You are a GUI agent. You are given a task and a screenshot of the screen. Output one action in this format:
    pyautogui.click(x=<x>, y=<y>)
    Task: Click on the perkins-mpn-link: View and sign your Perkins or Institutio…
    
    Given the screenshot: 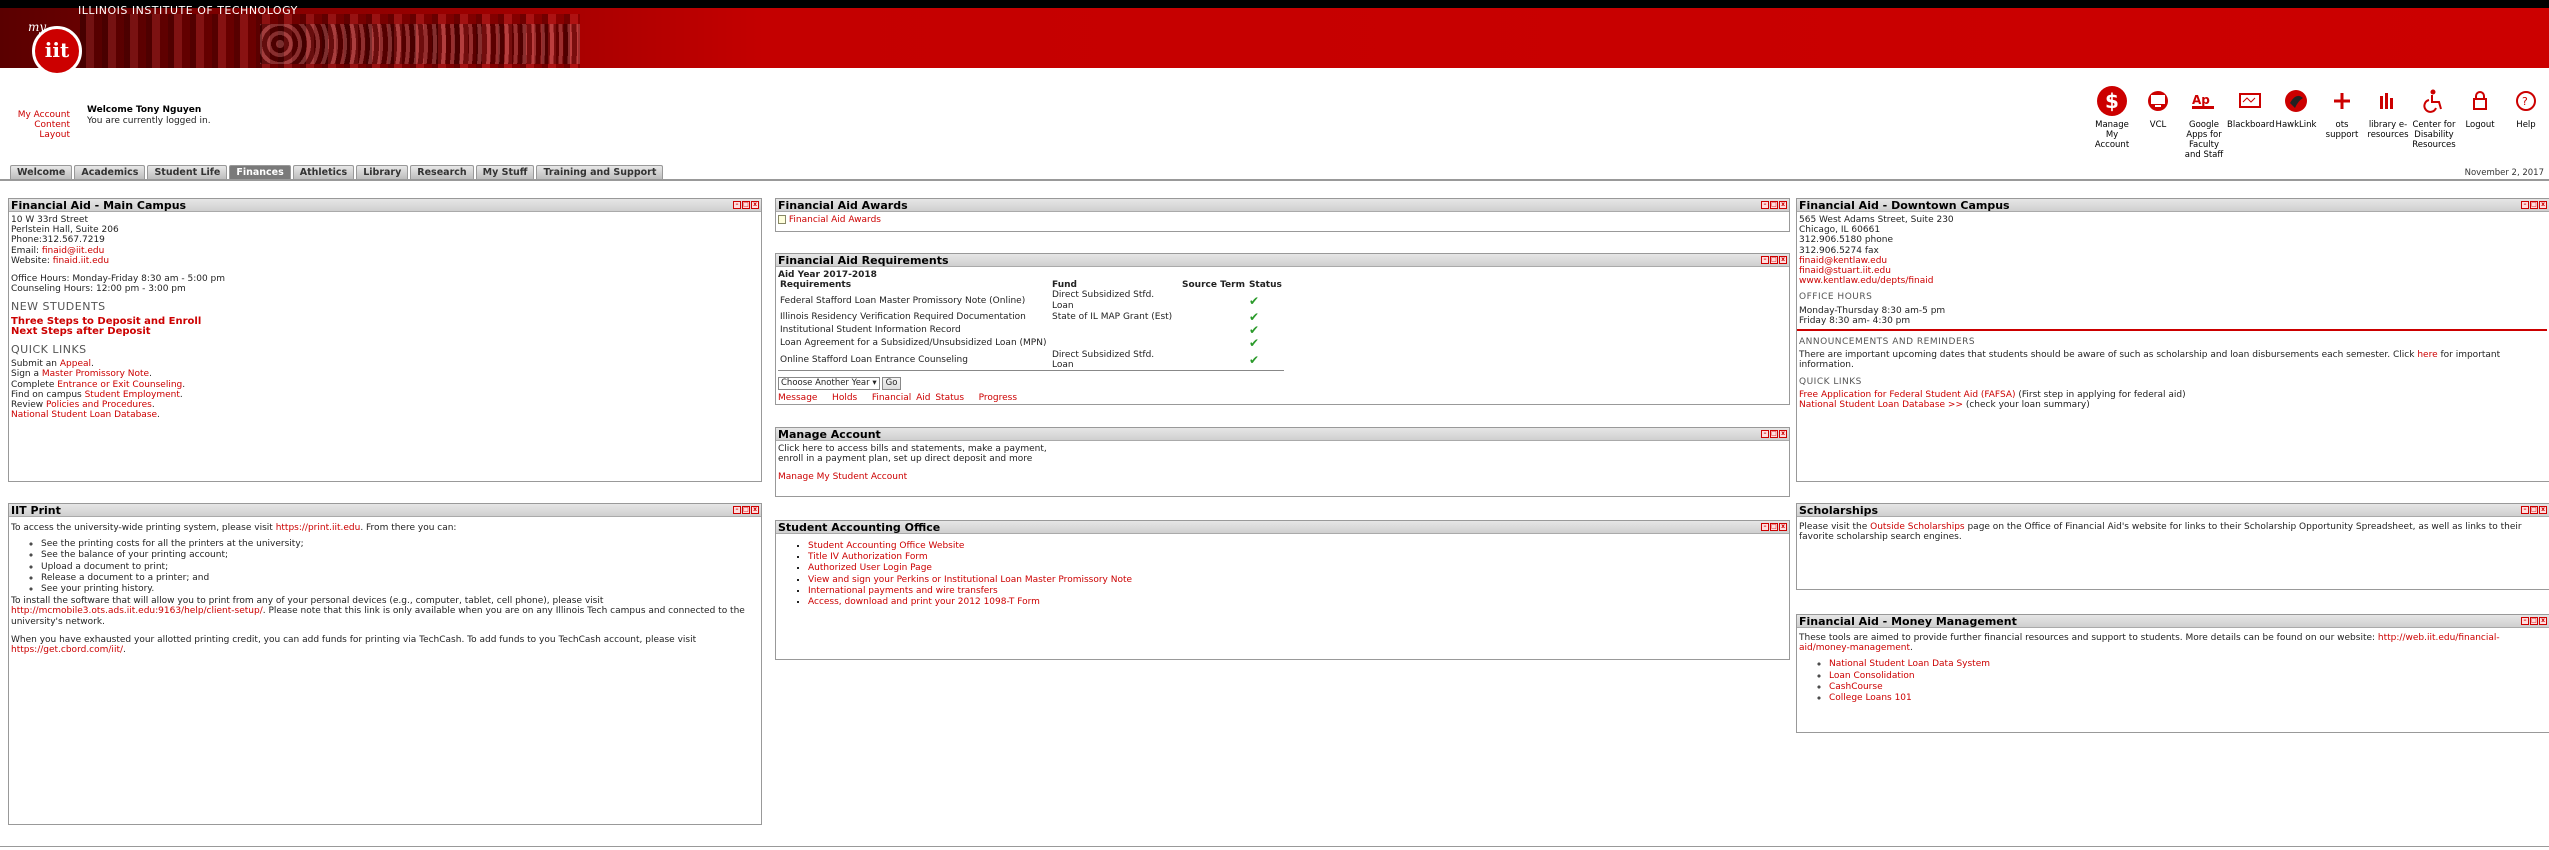 What is the action you would take?
    pyautogui.click(x=970, y=580)
    